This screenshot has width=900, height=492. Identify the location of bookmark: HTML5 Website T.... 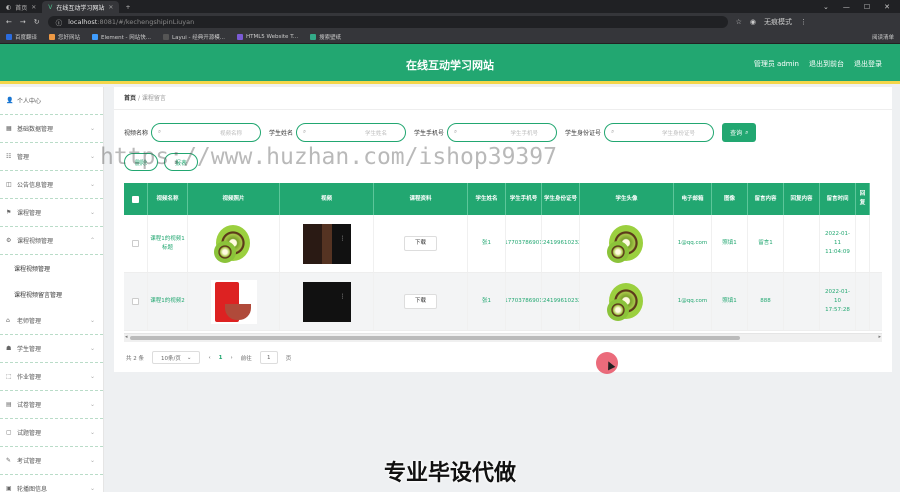
(267, 36).